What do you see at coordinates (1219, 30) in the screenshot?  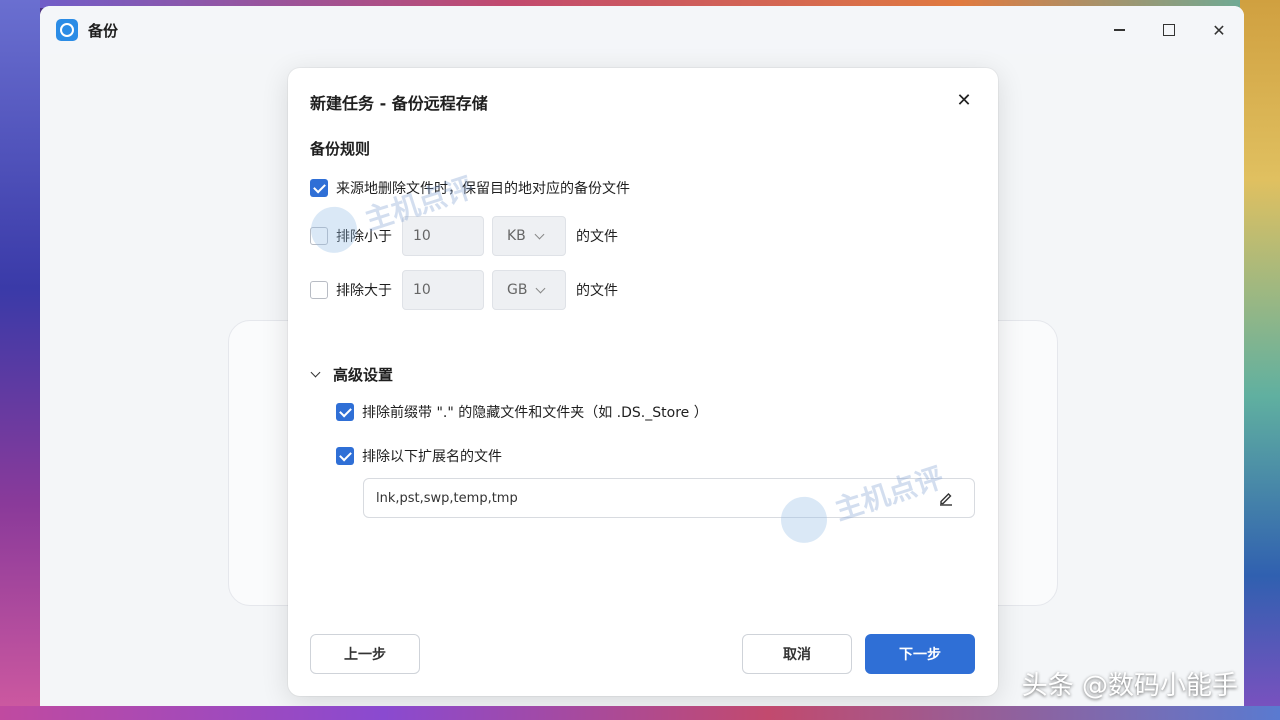 I see `close-icon: ✕` at bounding box center [1219, 30].